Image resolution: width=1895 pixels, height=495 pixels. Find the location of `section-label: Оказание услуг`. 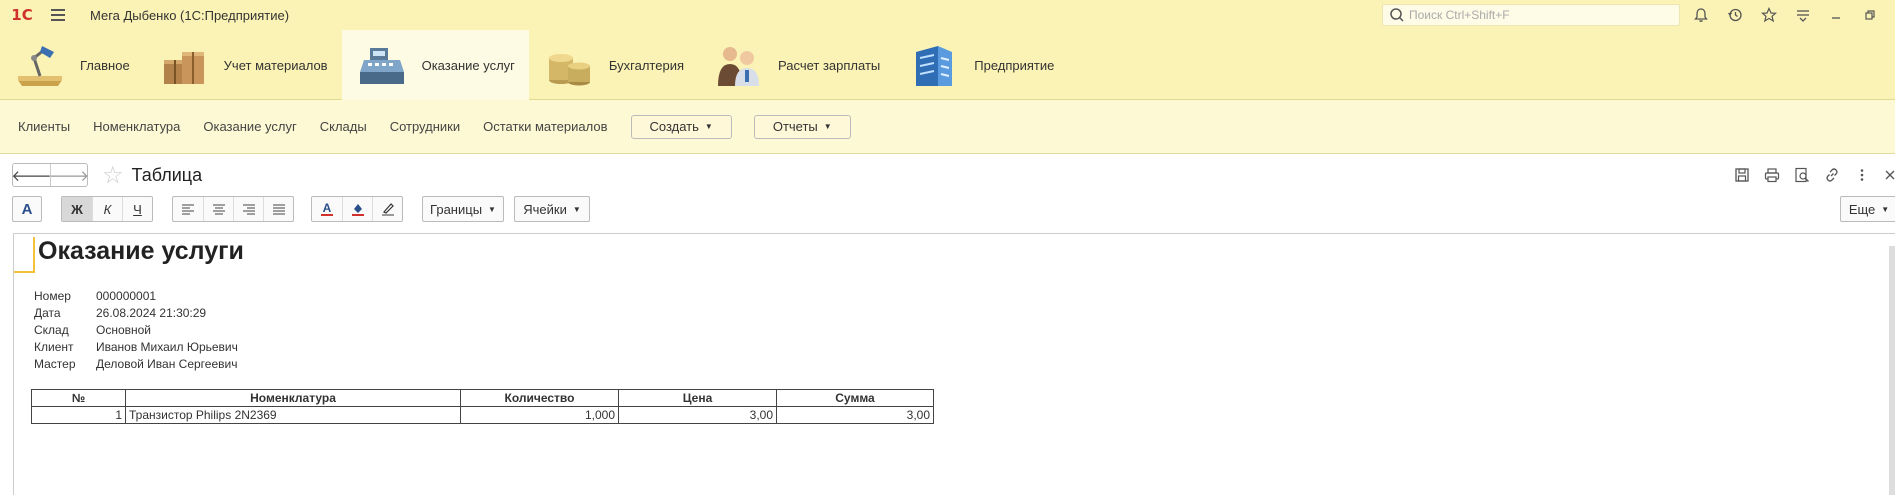

section-label: Оказание услуг is located at coordinates (468, 65).